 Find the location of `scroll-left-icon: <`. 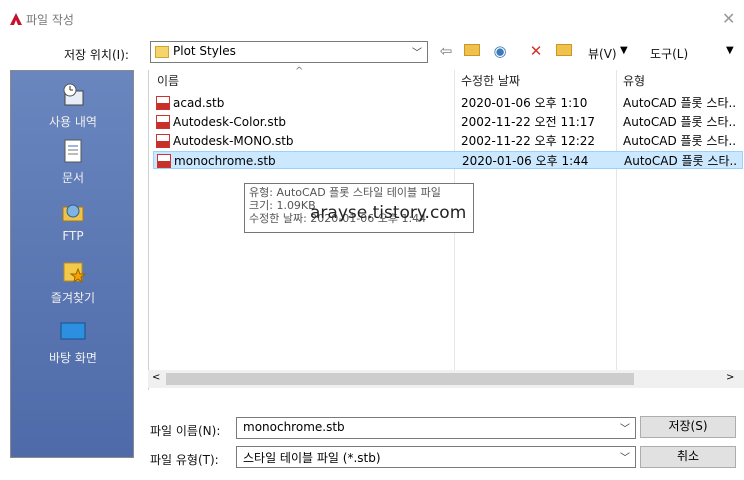

scroll-left-icon: < is located at coordinates (156, 377).